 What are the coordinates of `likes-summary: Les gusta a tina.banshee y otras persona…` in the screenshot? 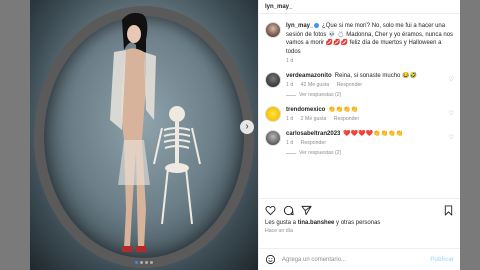 It's located at (359, 223).